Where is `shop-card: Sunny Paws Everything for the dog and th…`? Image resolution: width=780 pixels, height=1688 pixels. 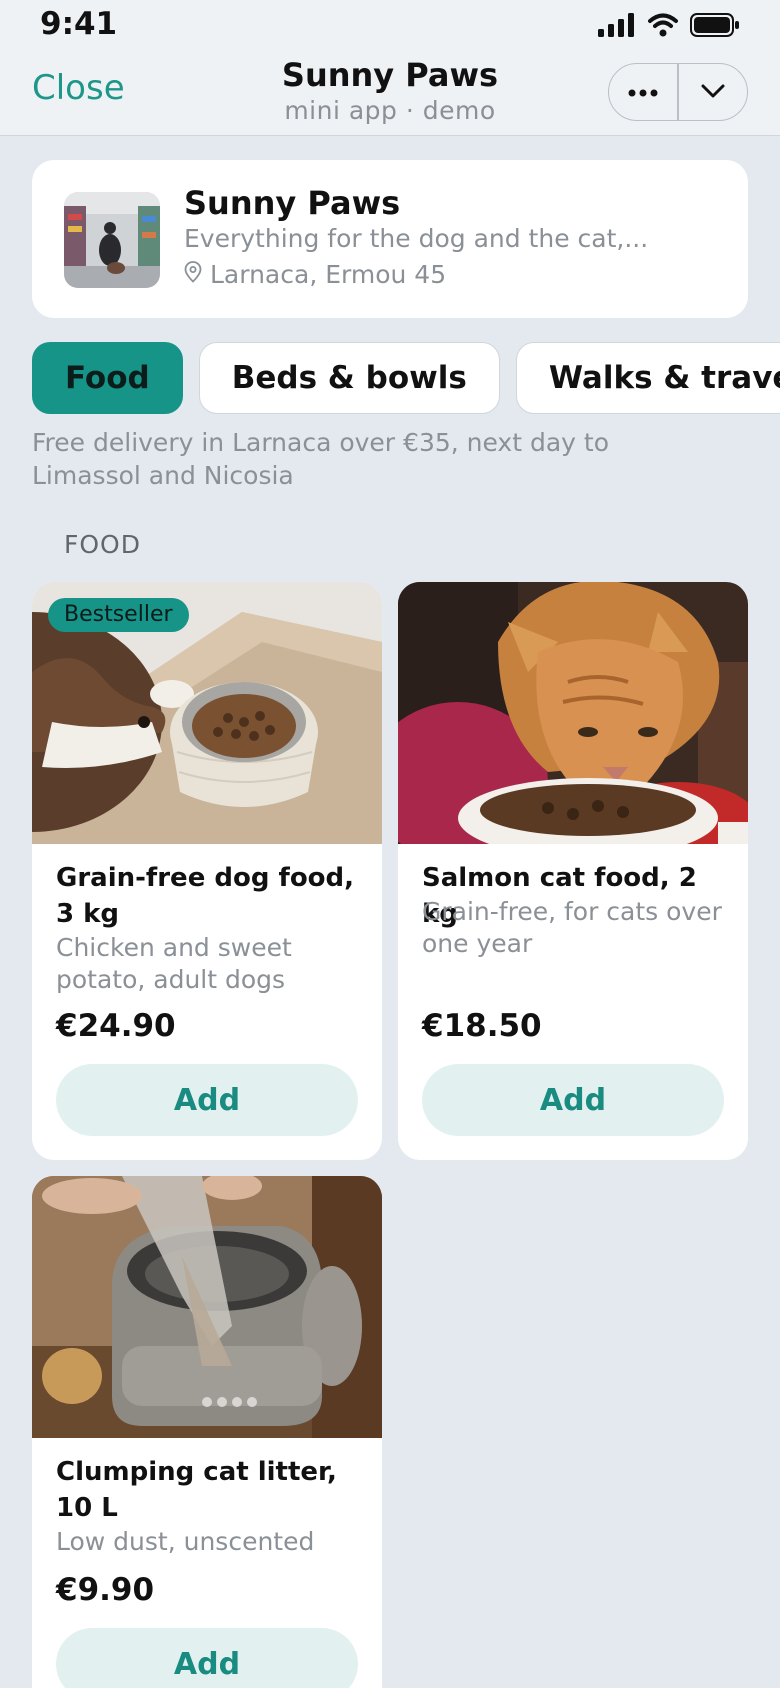
shop-card: Sunny Paws Everything for the dog and th… is located at coordinates (390, 239).